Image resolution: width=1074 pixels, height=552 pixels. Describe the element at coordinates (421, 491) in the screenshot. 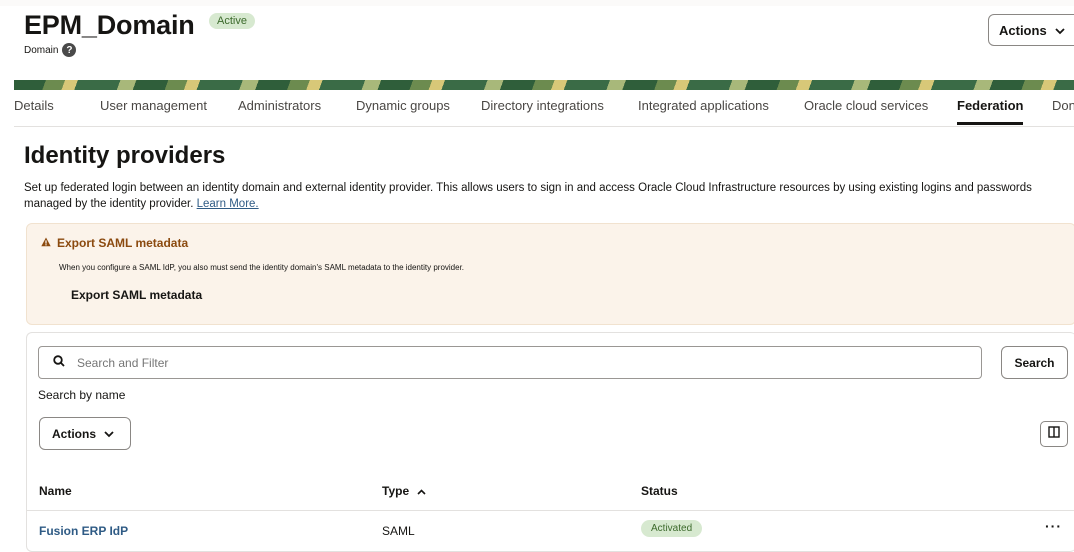

I see `sort-ascending-icon` at that location.